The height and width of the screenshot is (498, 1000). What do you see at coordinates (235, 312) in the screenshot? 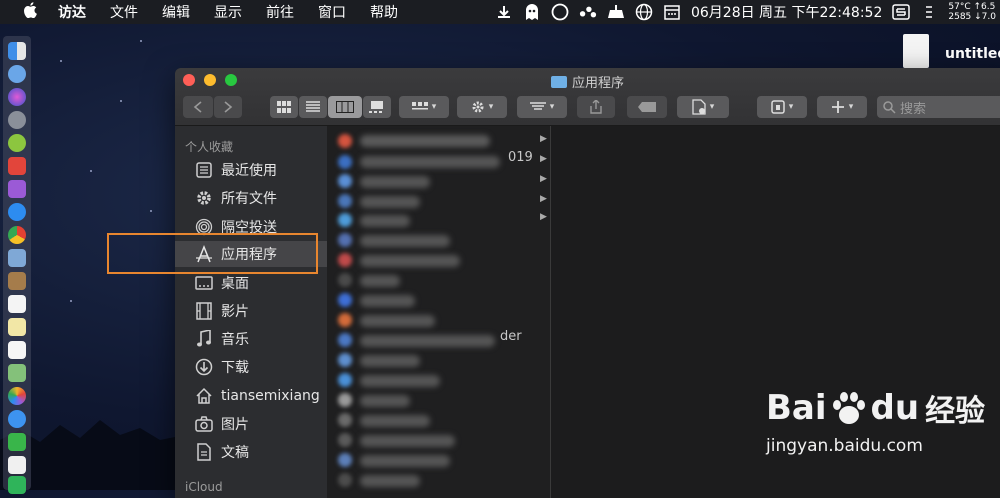
I see `sidebar-item-label: 影片` at bounding box center [235, 312].